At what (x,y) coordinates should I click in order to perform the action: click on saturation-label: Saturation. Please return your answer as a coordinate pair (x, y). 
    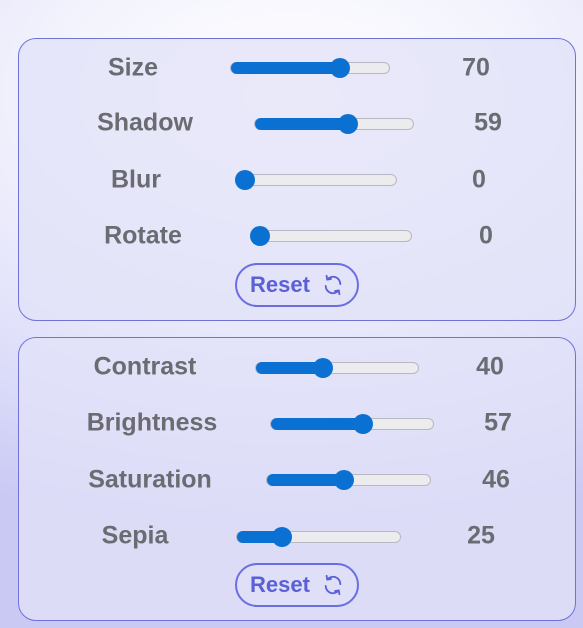
    Looking at the image, I should click on (150, 479).